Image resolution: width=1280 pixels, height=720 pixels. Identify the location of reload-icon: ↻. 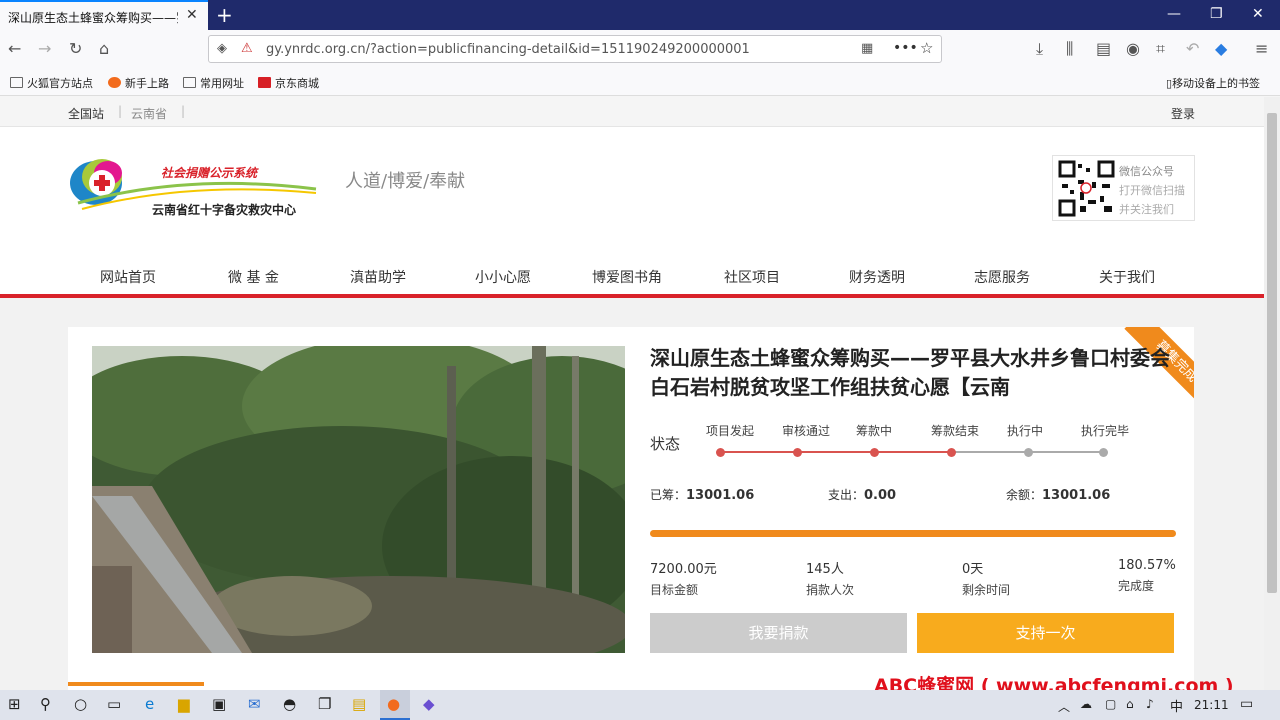
(75, 48).